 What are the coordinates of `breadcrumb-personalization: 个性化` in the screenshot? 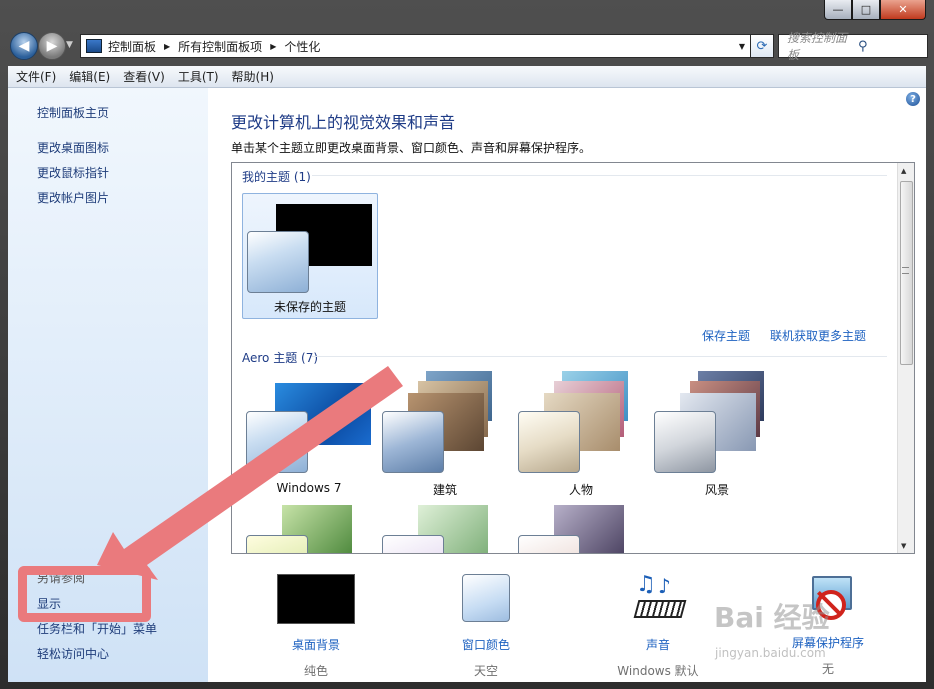 It's located at (302, 46).